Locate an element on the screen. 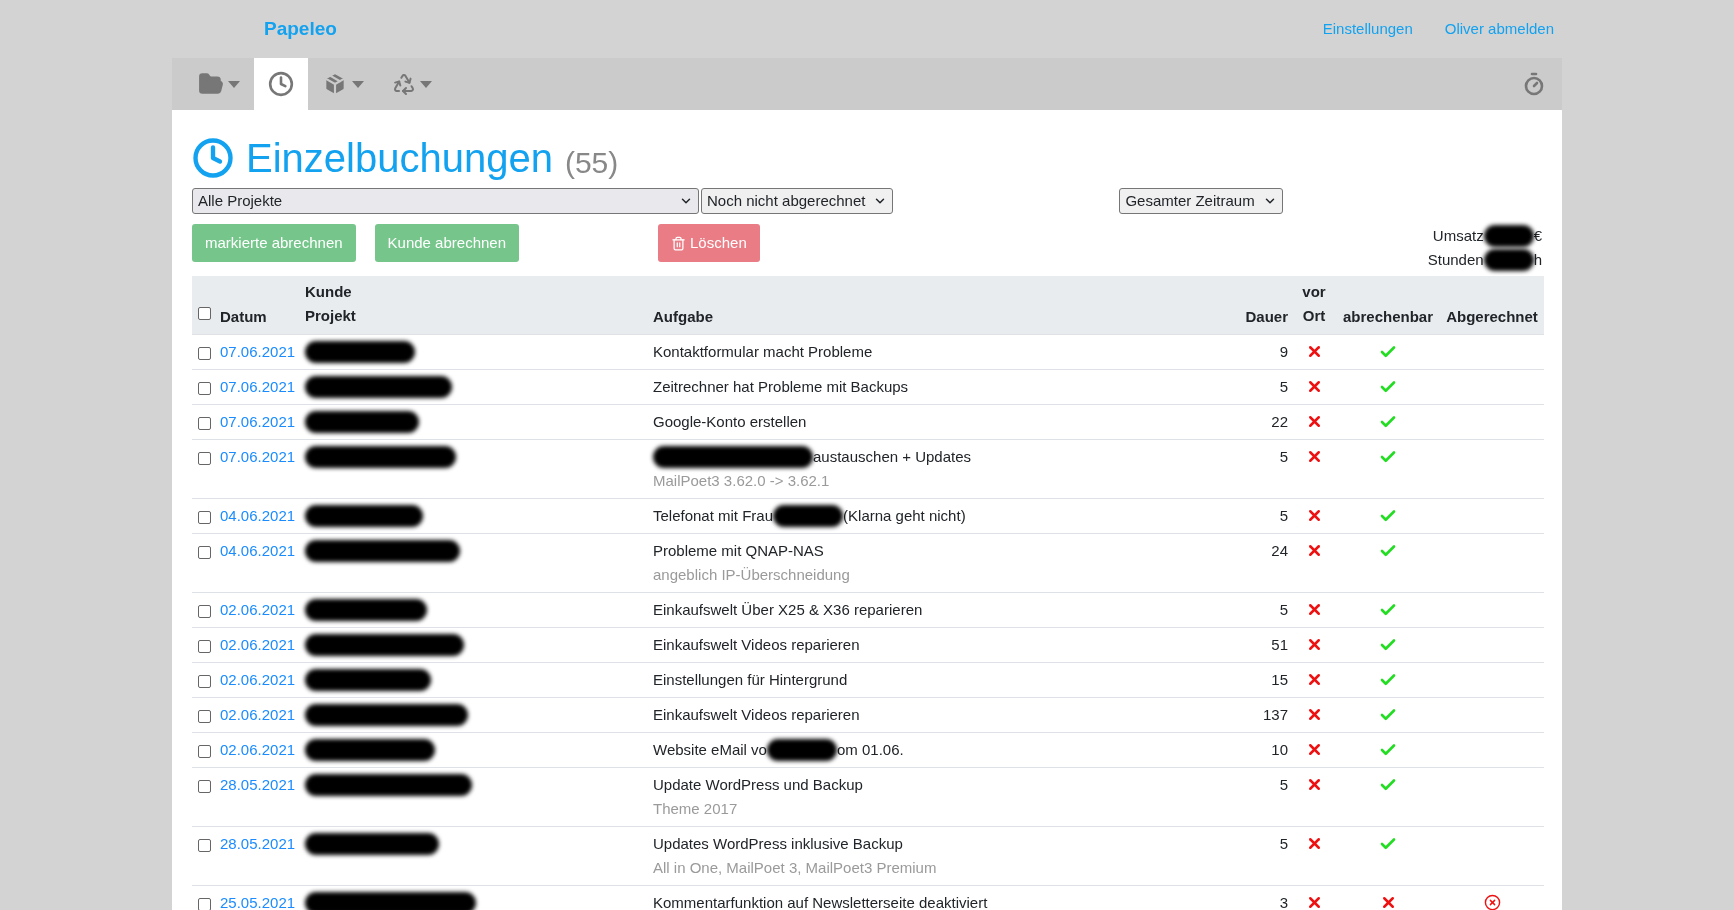  select-all-checkbox is located at coordinates (204, 313).